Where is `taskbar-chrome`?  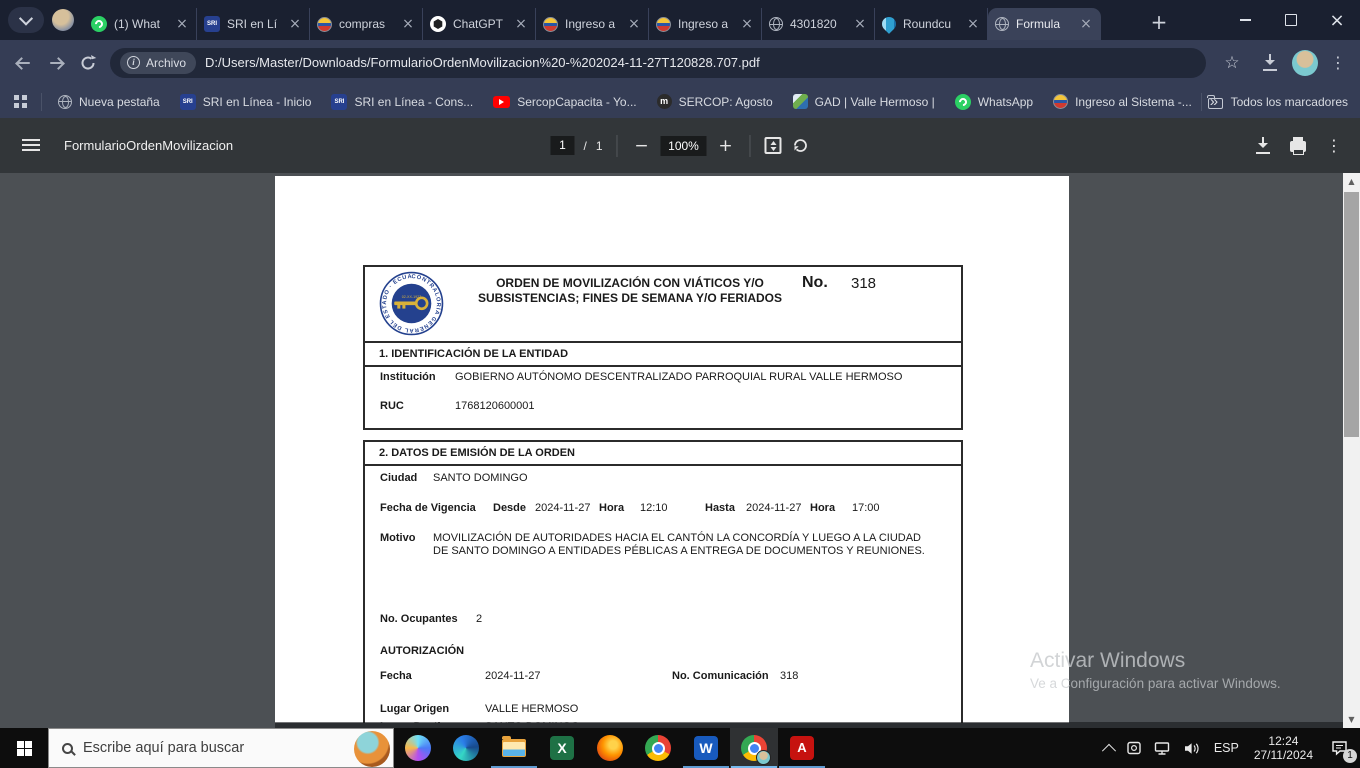
taskbar-chrome is located at coordinates (658, 748).